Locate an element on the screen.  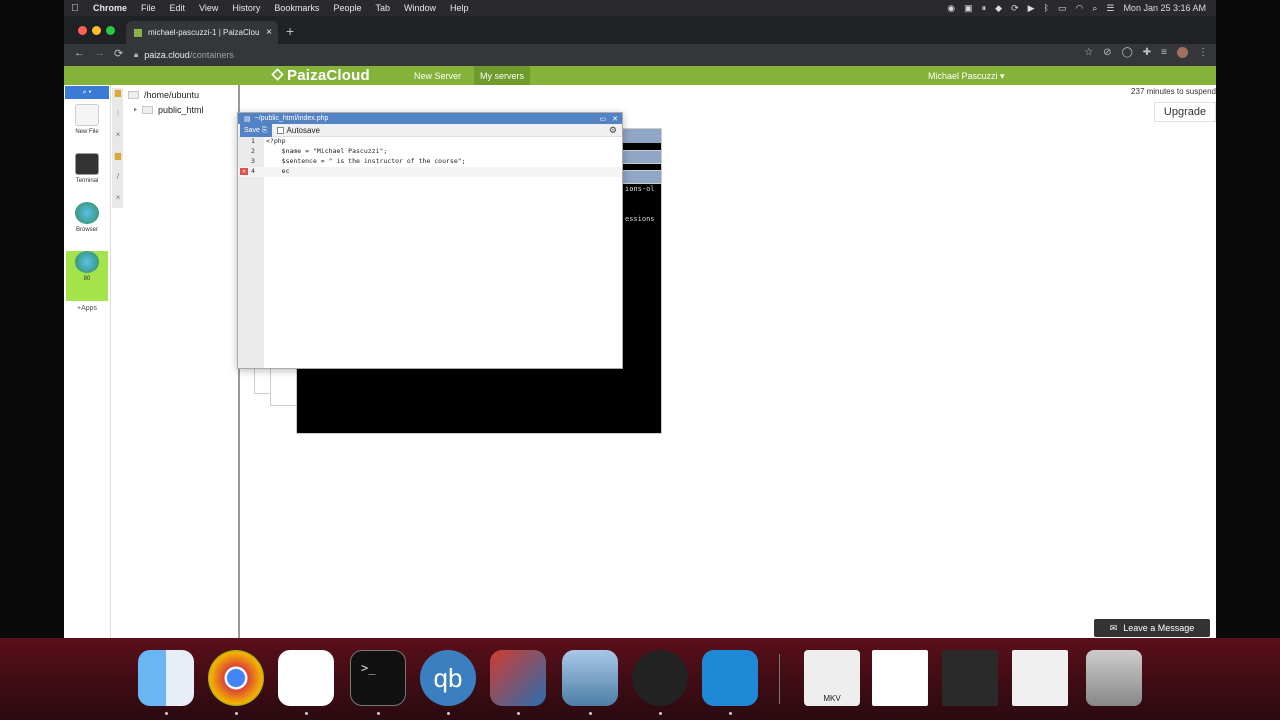
globe-icon is located at coordinates (87, 213).